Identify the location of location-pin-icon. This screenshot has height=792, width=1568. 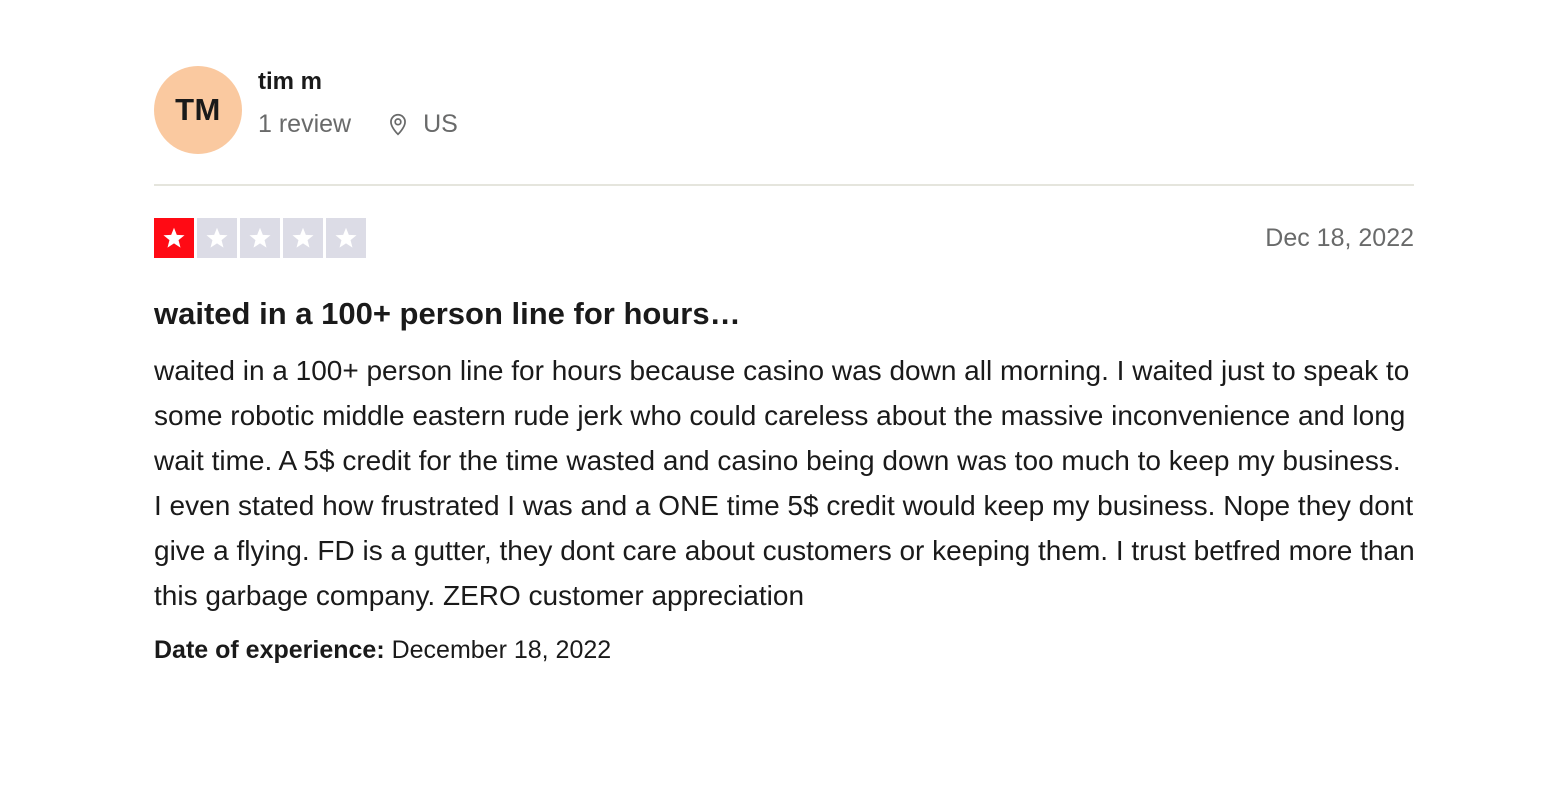
(398, 124).